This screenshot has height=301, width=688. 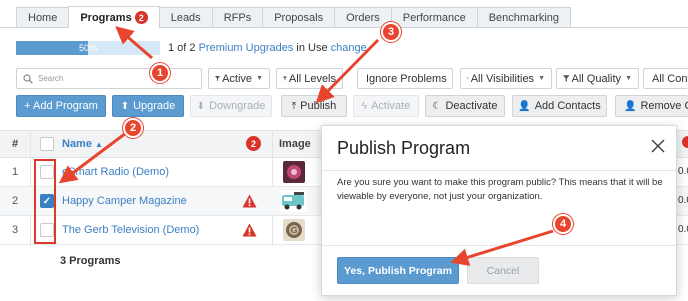 I want to click on column-header-name: Name ▲, so click(x=82, y=144).